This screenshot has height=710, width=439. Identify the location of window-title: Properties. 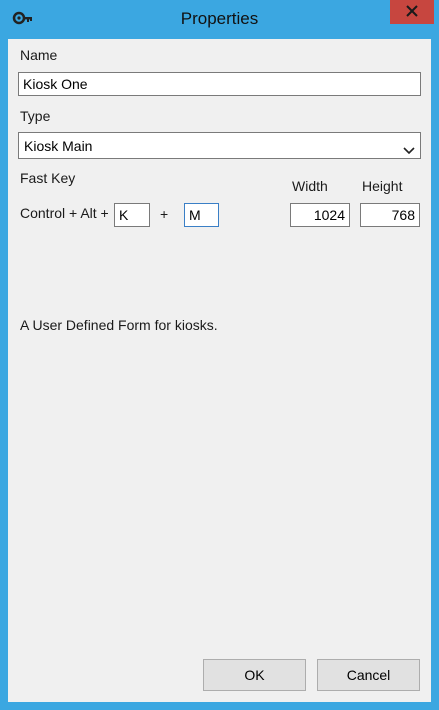
(219, 18).